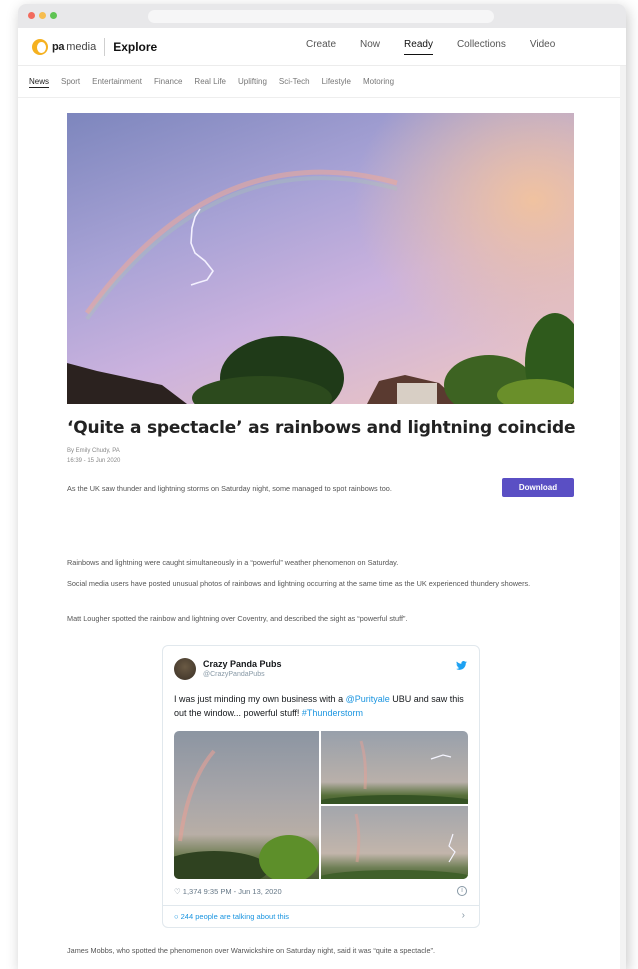 The height and width of the screenshot is (969, 638). Describe the element at coordinates (294, 81) in the screenshot. I see `category-sci-tech: Sci-Tech` at that location.